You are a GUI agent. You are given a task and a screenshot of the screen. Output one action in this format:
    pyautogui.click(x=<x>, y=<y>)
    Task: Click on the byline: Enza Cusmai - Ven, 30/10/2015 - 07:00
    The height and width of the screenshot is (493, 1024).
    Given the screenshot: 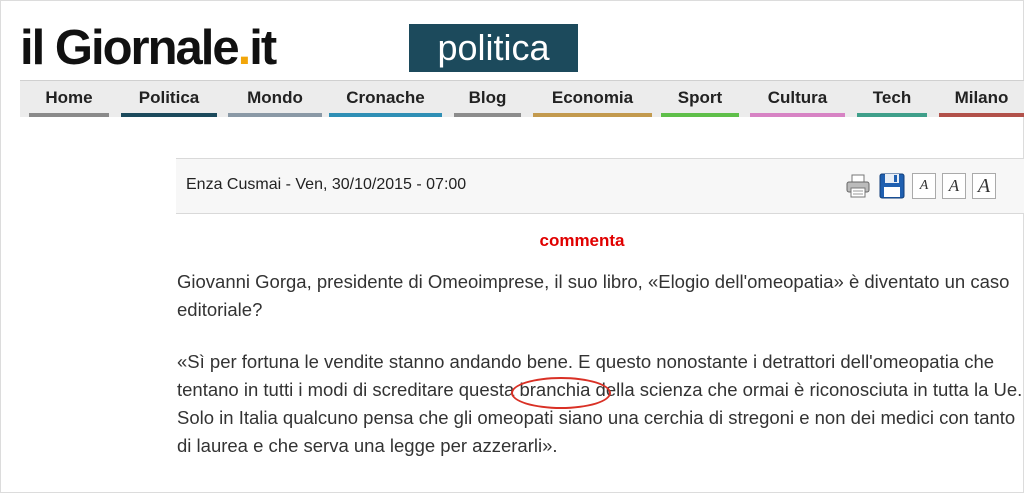 What is the action you would take?
    pyautogui.click(x=326, y=185)
    